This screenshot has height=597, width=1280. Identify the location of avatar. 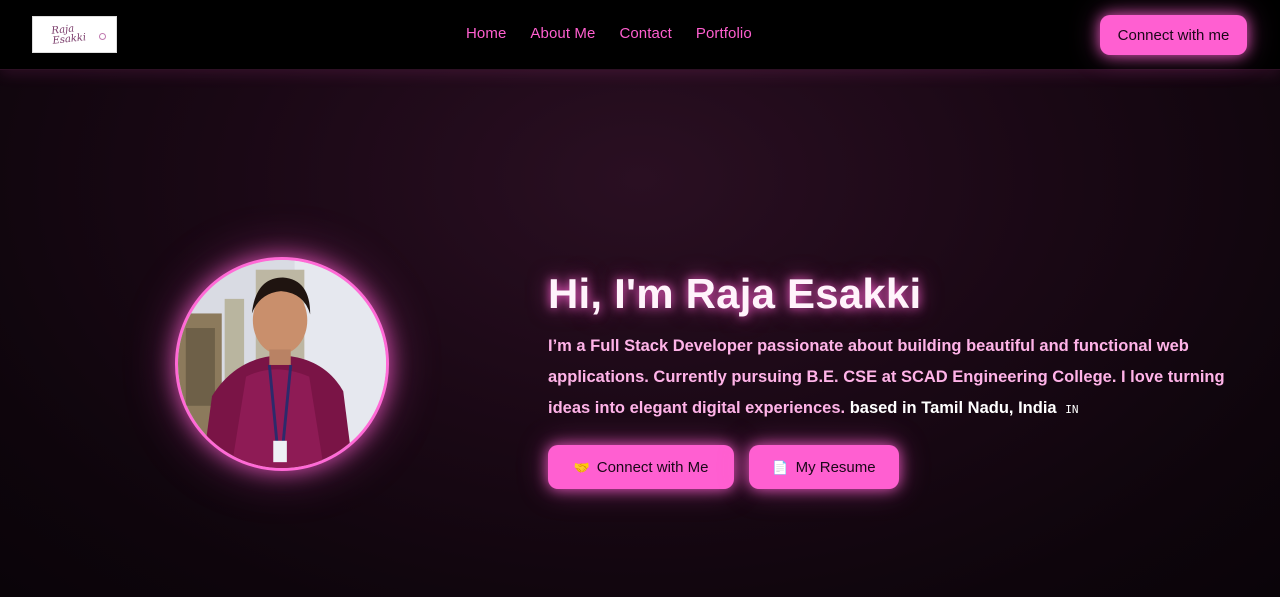
(282, 364).